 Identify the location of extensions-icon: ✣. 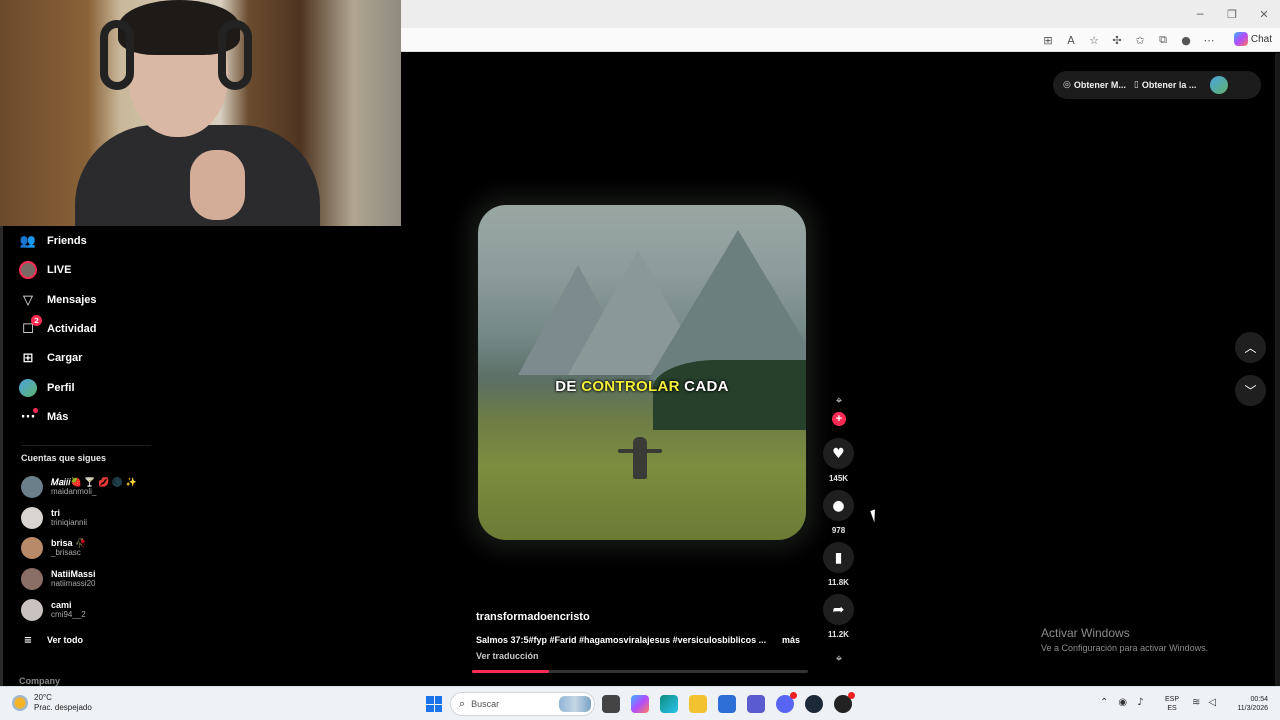
(1117, 40).